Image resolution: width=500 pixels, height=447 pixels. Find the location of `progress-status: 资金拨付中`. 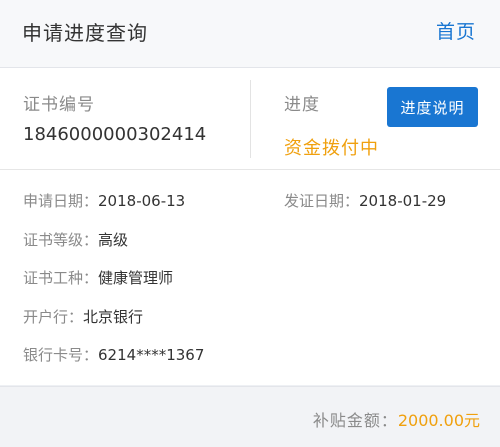

progress-status: 资金拨付中 is located at coordinates (331, 148).